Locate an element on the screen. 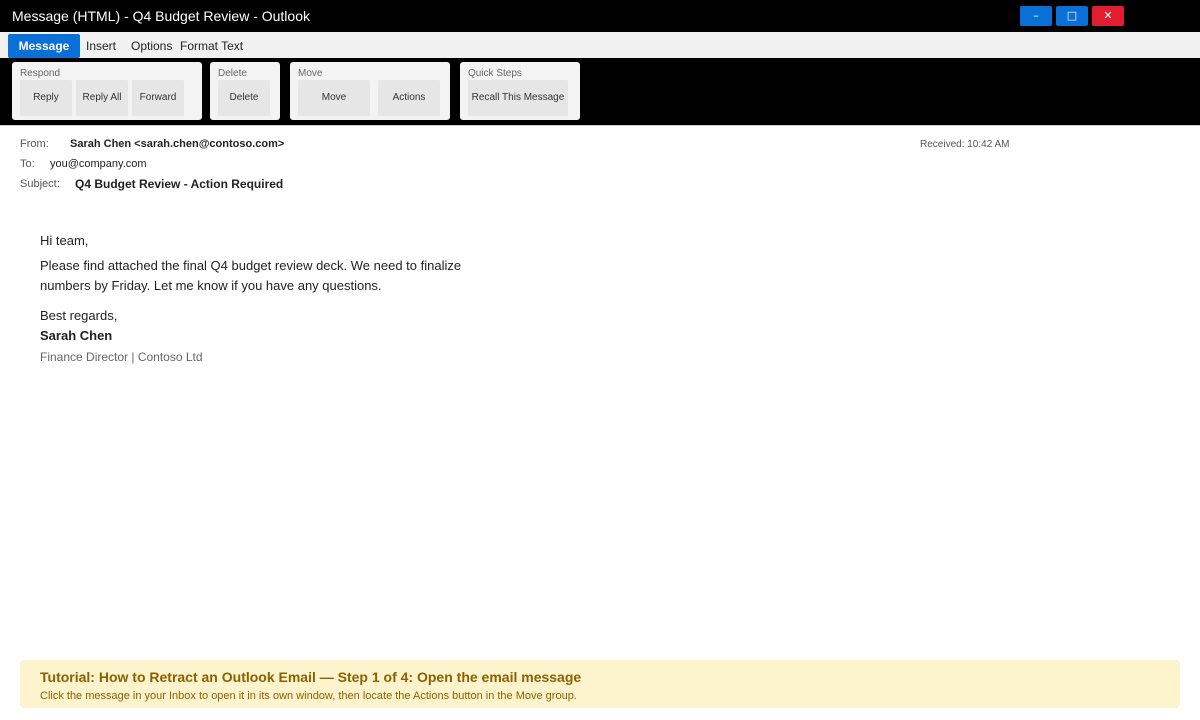 This screenshot has width=1200, height=720. to-value: you@company.com is located at coordinates (98, 164).